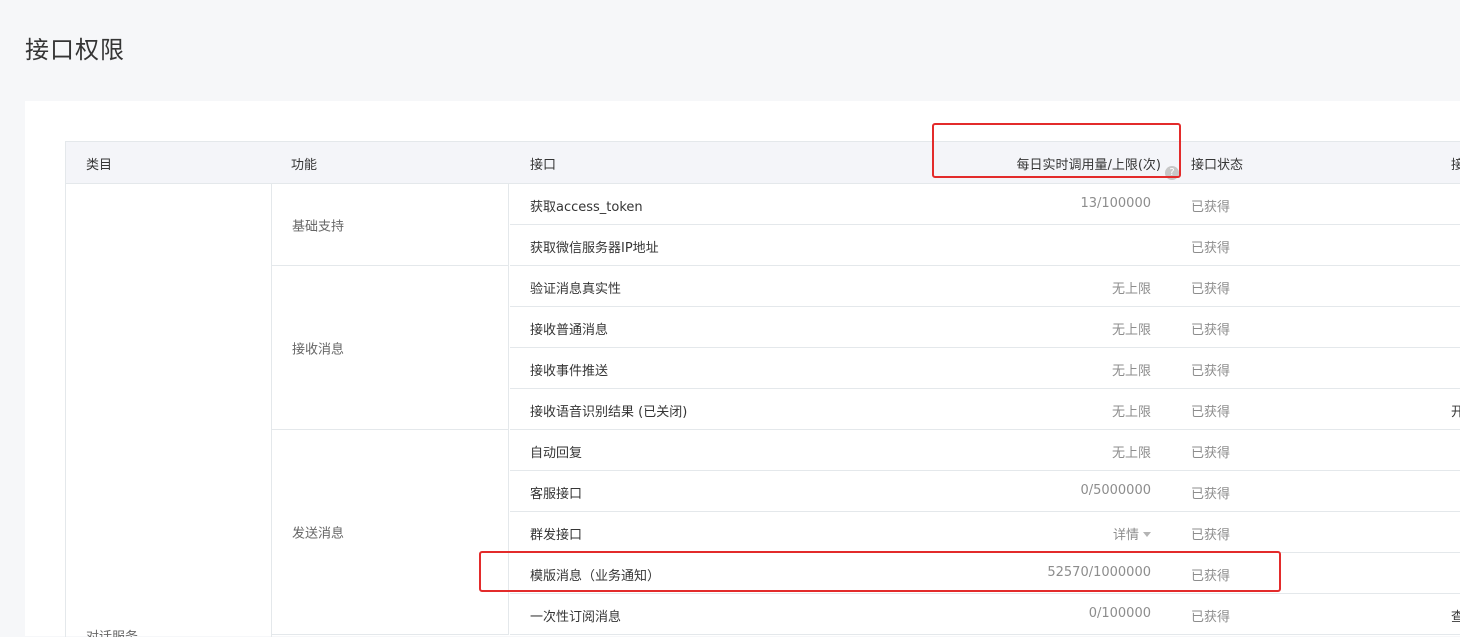  What do you see at coordinates (594, 248) in the screenshot?
I see `api-name: 获取微信服务器IP地址` at bounding box center [594, 248].